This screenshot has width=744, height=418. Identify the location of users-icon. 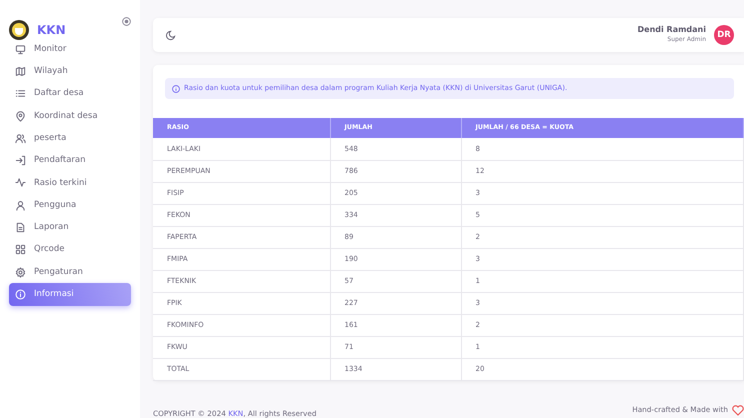
(20, 138).